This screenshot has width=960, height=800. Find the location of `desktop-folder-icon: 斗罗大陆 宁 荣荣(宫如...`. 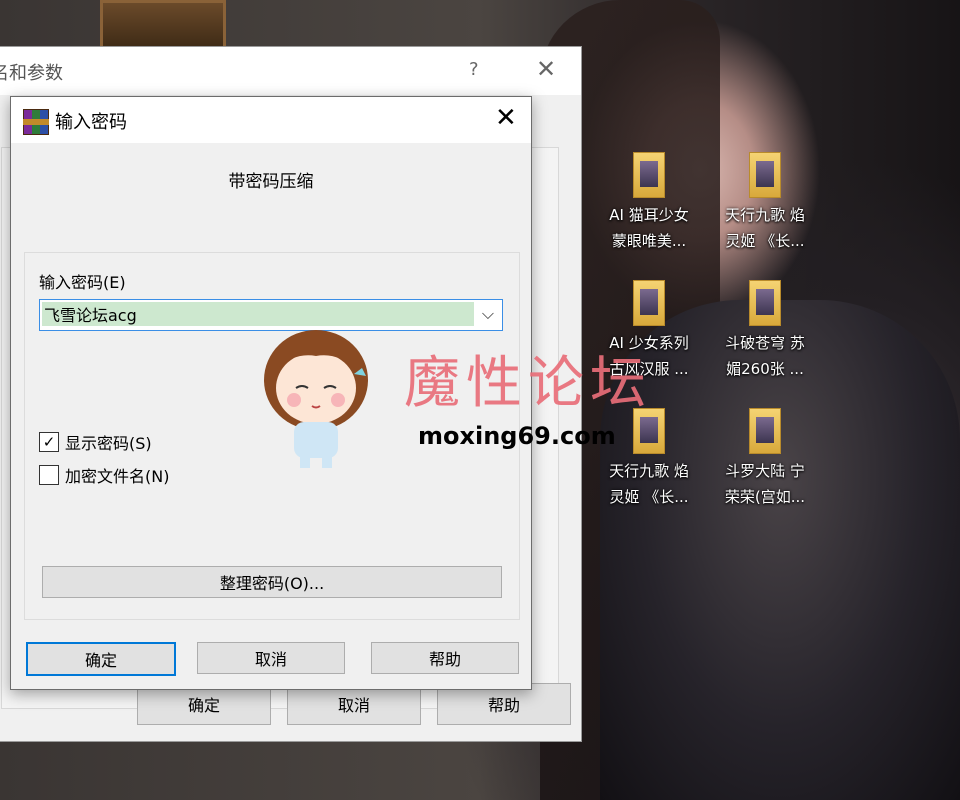

desktop-folder-icon: 斗罗大陆 宁 荣荣(宫如... is located at coordinates (765, 459).